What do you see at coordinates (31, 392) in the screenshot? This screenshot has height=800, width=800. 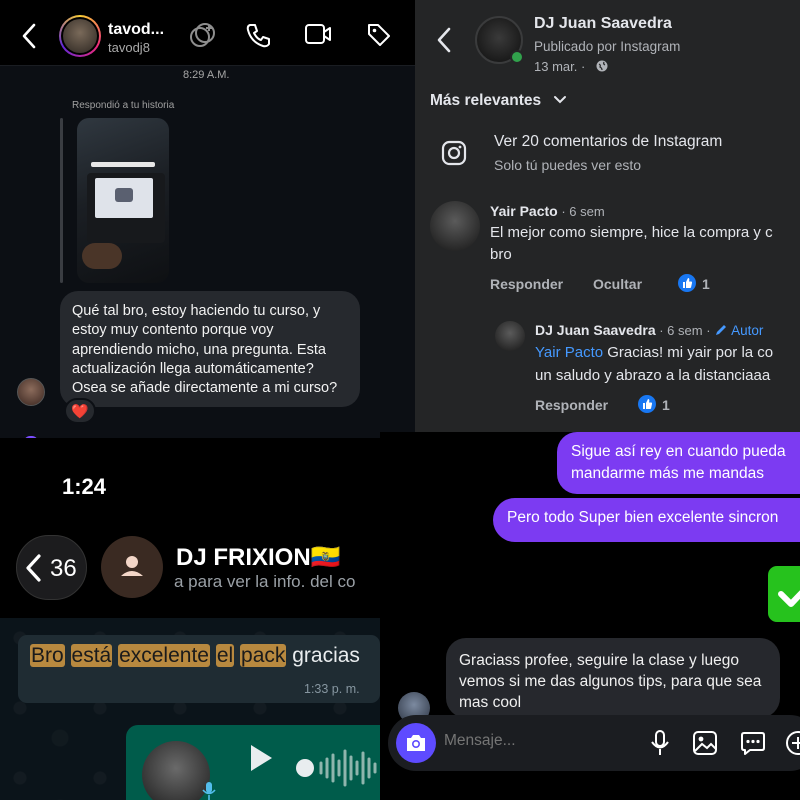 I see `sender-avatar` at bounding box center [31, 392].